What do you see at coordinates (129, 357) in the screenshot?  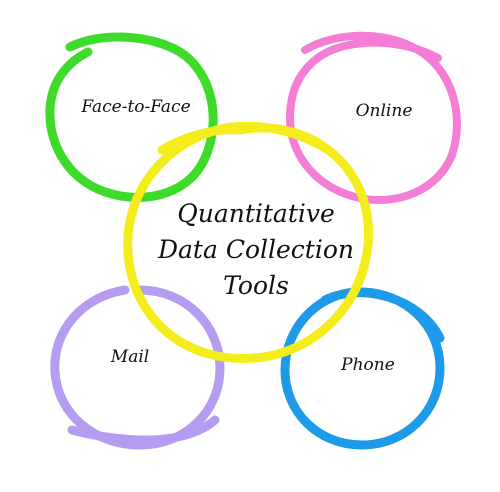 I see `mail-label: Mail` at bounding box center [129, 357].